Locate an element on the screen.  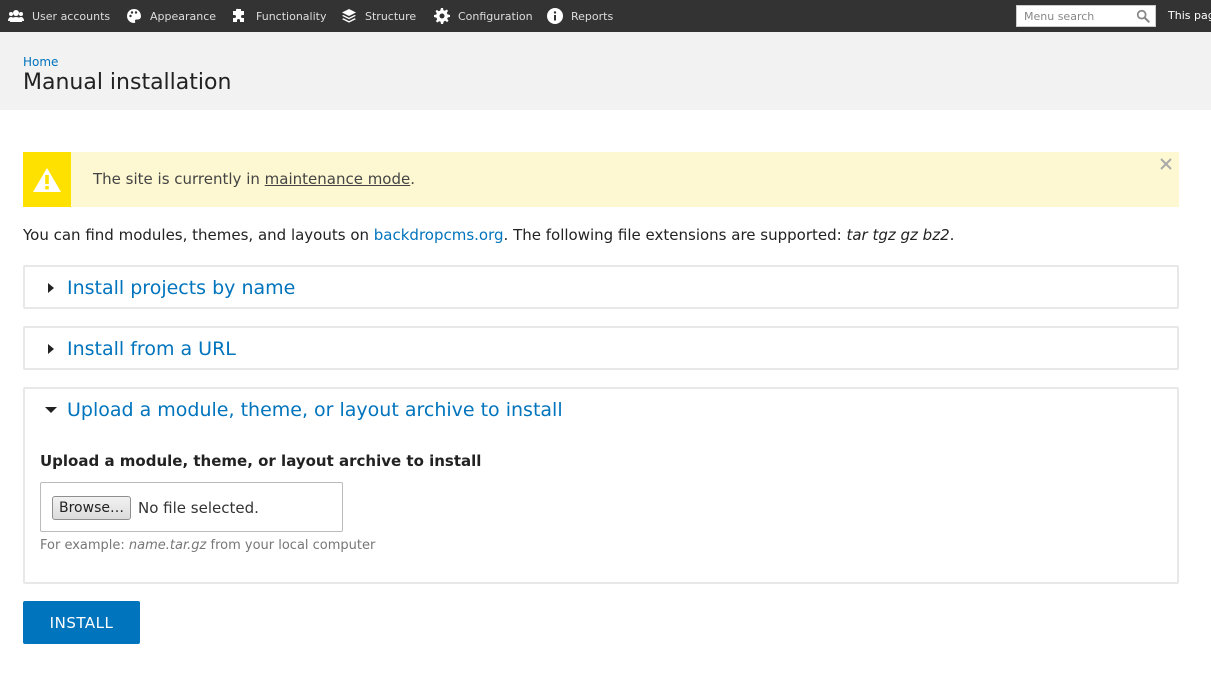
supported-extensions: tar tgz gz bz2 is located at coordinates (898, 235).